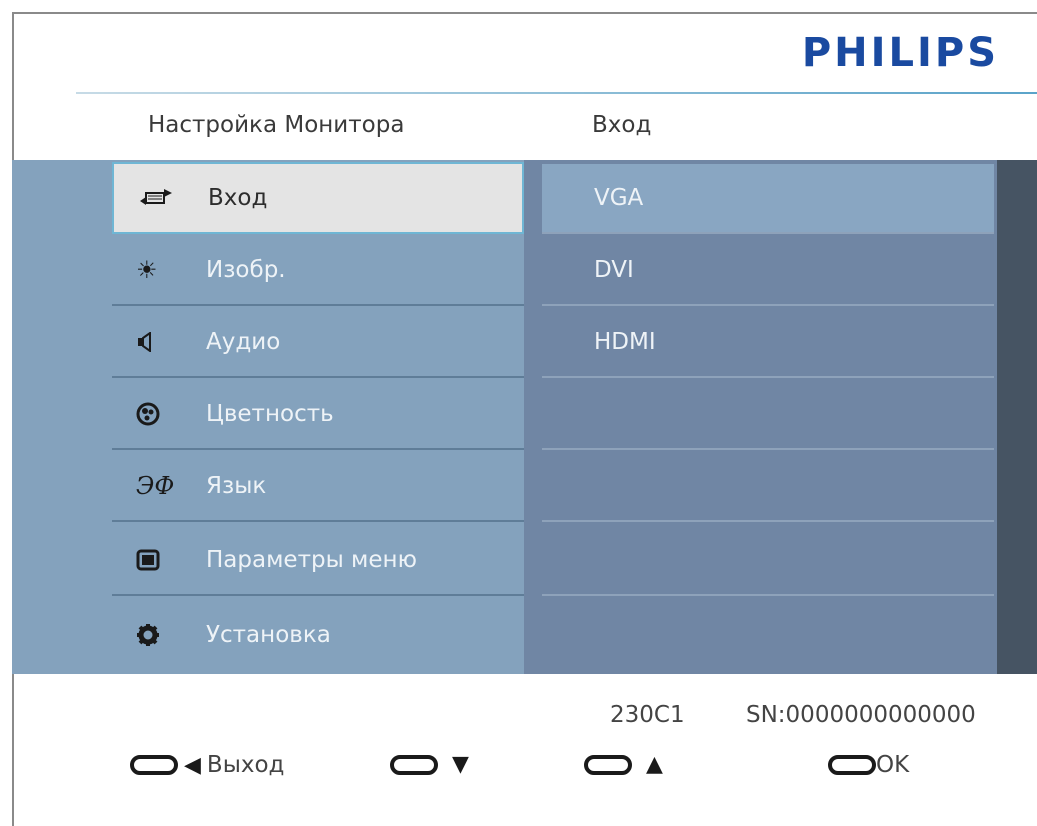 The image size is (1037, 826). I want to click on setup-icon, so click(166, 635).